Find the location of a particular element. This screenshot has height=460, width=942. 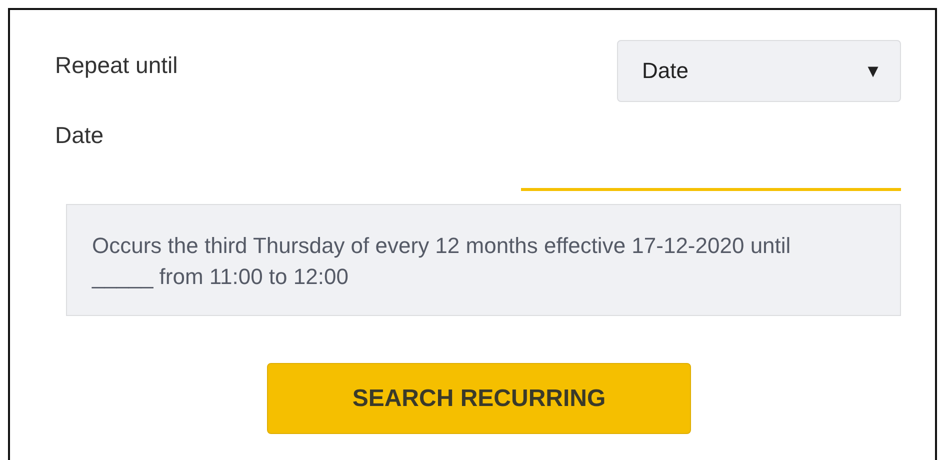

search-recurring-button: SEARCH RECURRING is located at coordinates (479, 398).